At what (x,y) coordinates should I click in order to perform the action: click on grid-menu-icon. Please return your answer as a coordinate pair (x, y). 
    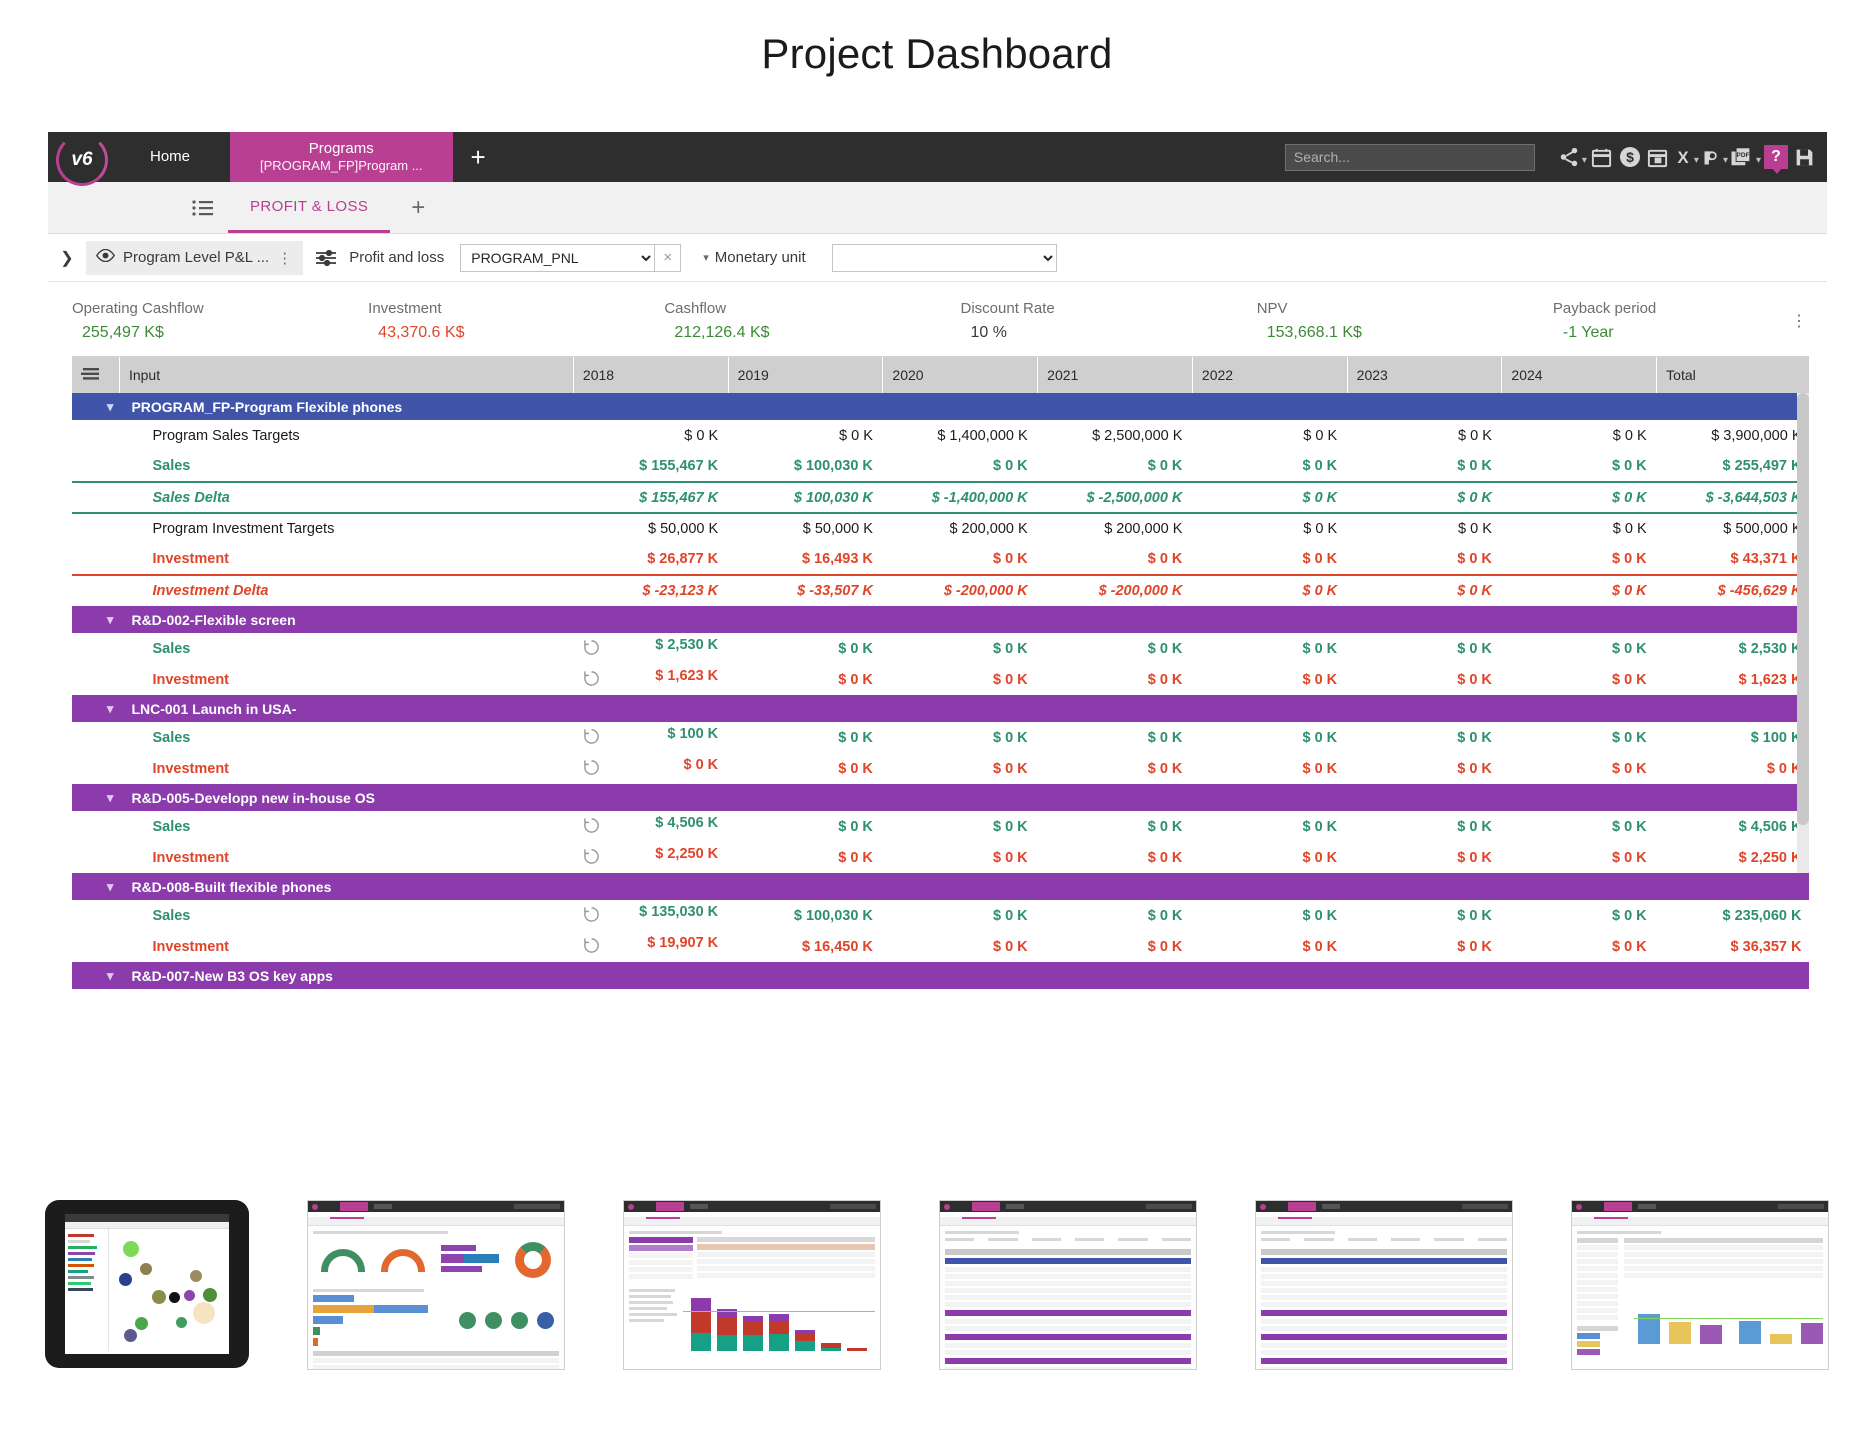
    Looking at the image, I should click on (96, 375).